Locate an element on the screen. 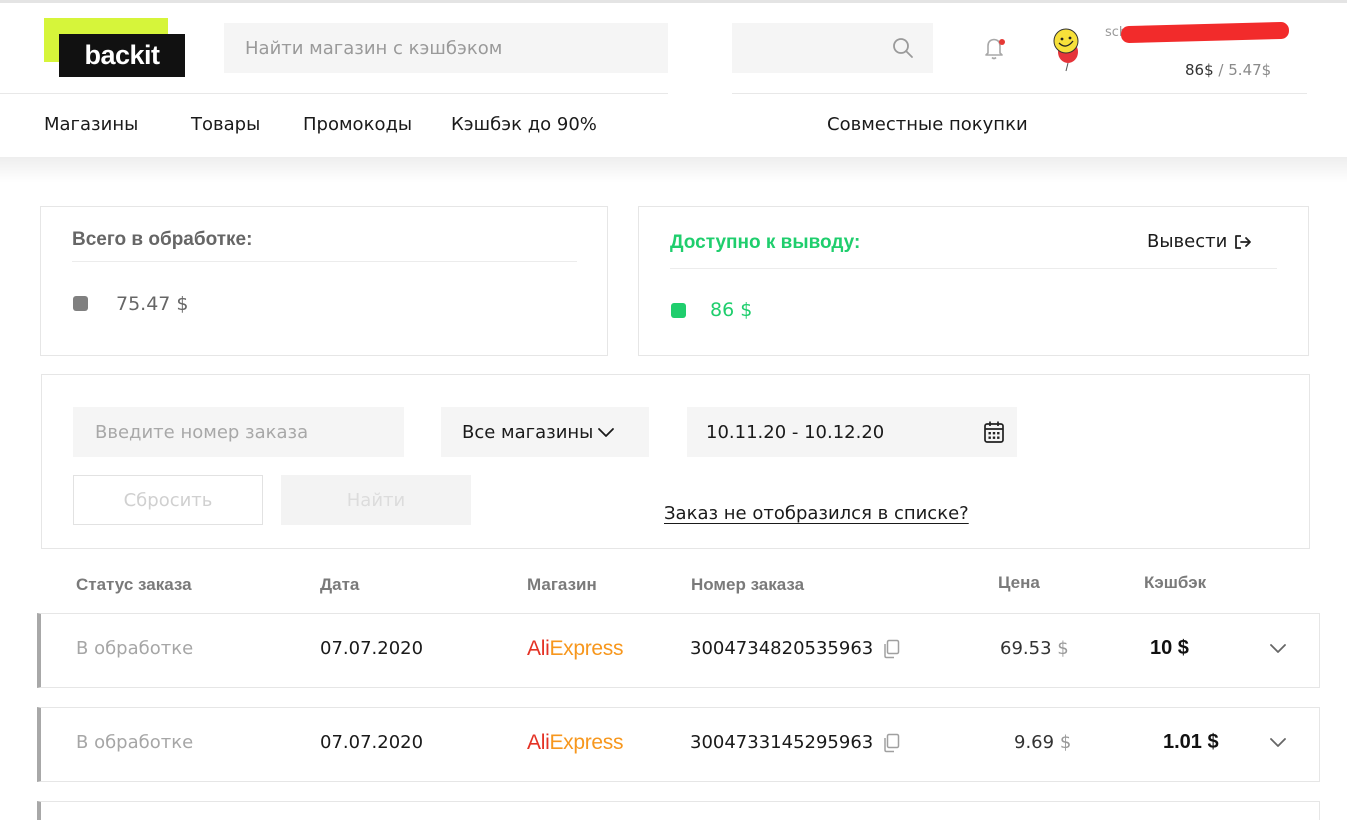 This screenshot has height=820, width=1347. order-cashback: 10 $ is located at coordinates (1169, 648).